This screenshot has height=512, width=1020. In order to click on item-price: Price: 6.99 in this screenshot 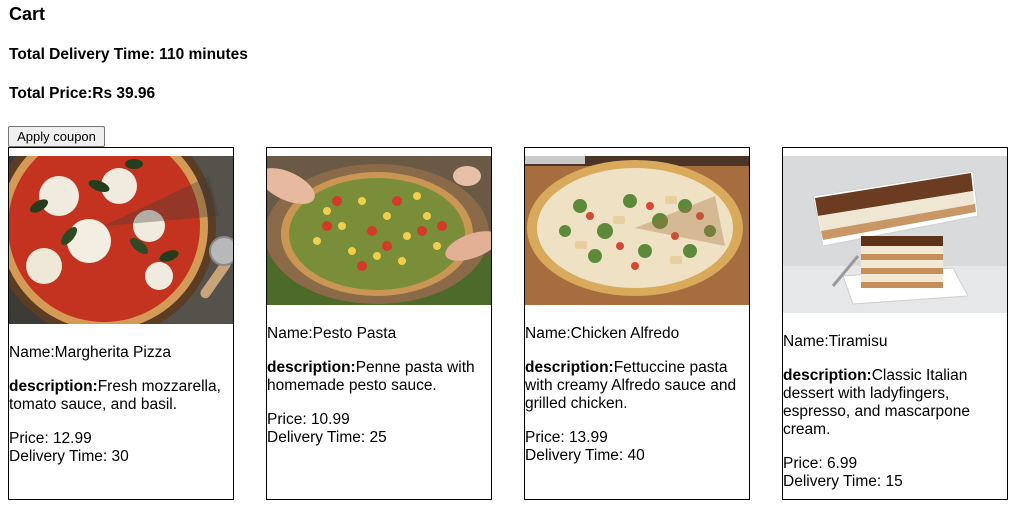, I will do `click(894, 464)`.